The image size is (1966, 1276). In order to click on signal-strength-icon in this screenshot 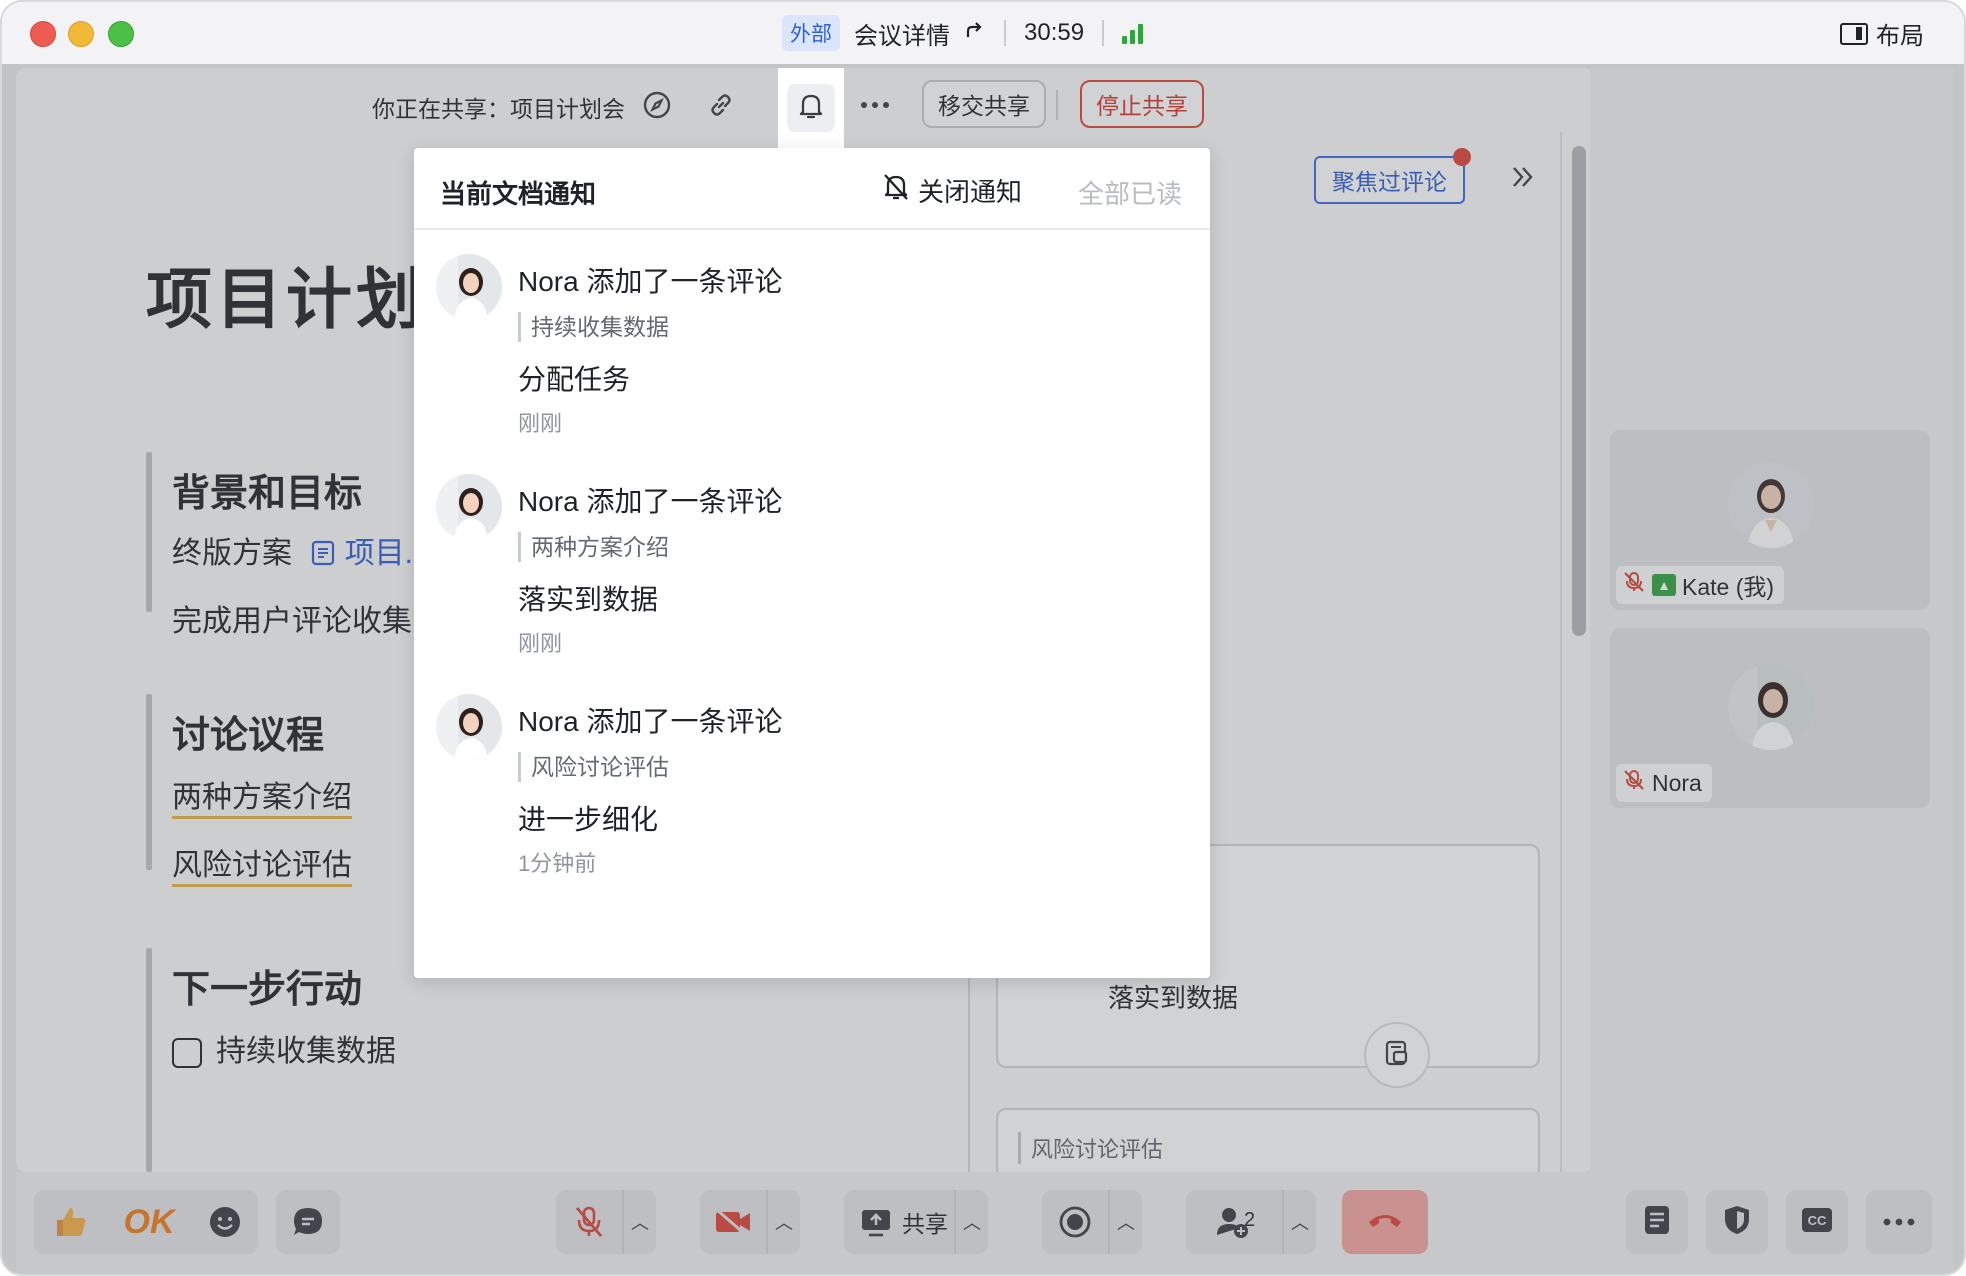, I will do `click(1133, 33)`.